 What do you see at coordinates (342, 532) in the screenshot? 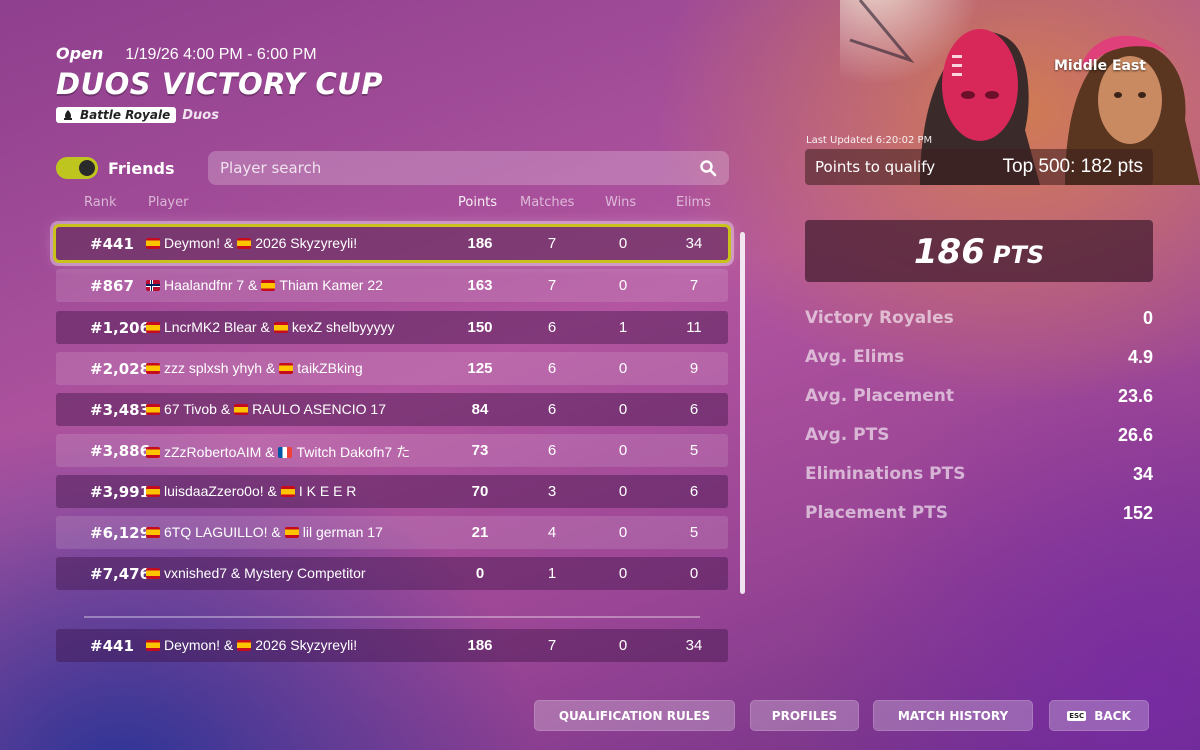
I see `player-2: lil german 17` at bounding box center [342, 532].